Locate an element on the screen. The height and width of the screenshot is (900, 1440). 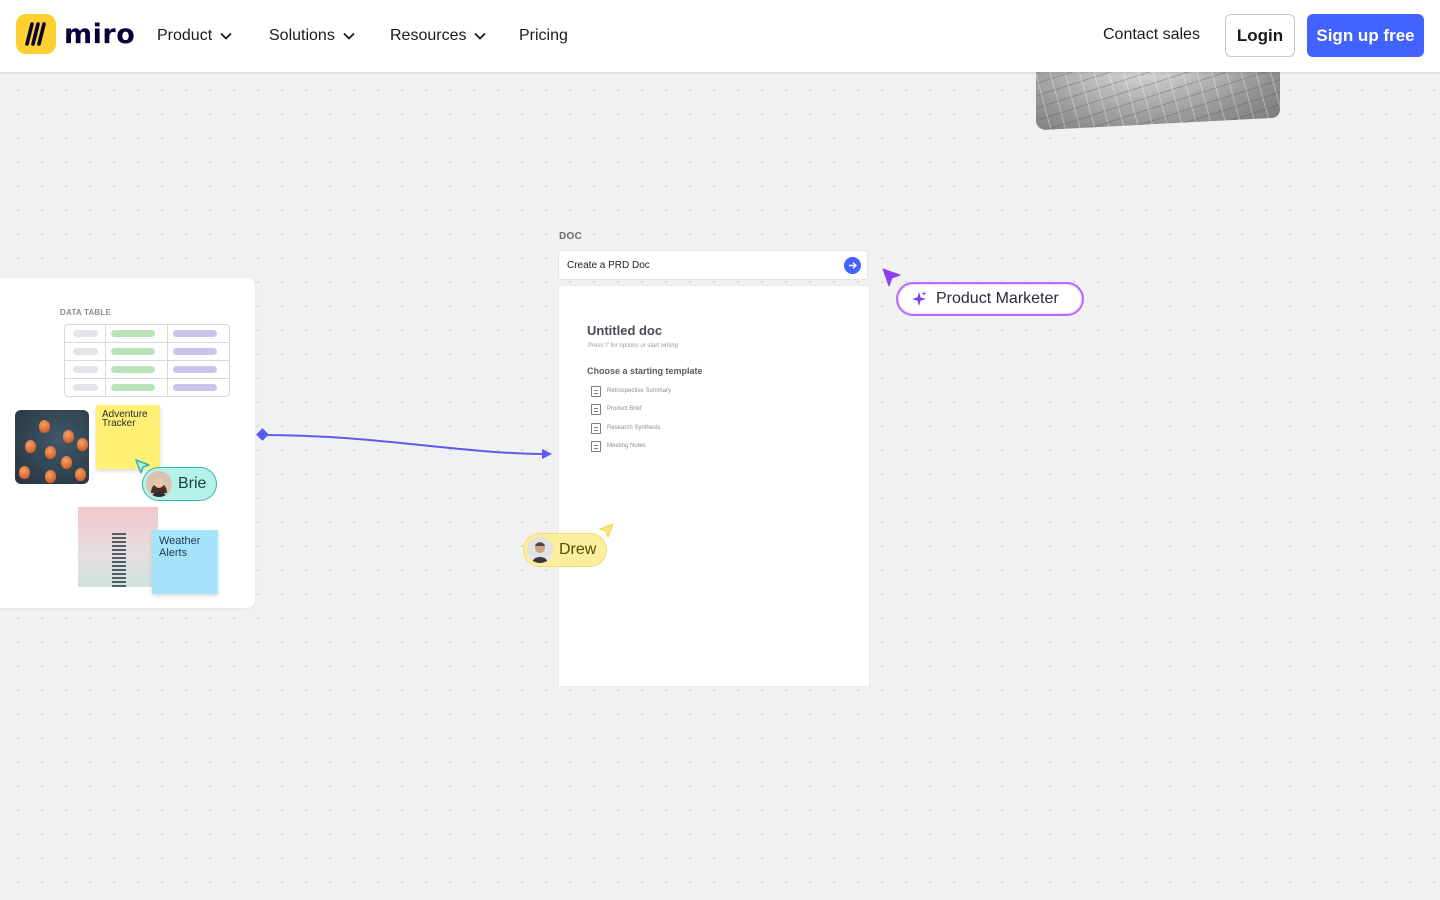
nav-pricing: Pricing is located at coordinates (543, 36).